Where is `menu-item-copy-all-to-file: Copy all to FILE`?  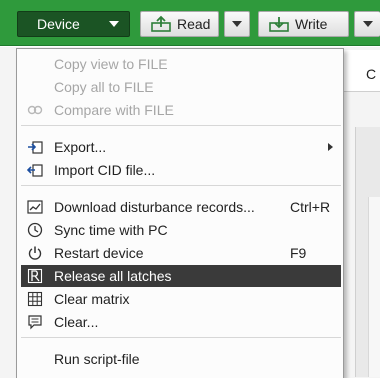 menu-item-copy-all-to-file: Copy all to FILE is located at coordinates (181, 87).